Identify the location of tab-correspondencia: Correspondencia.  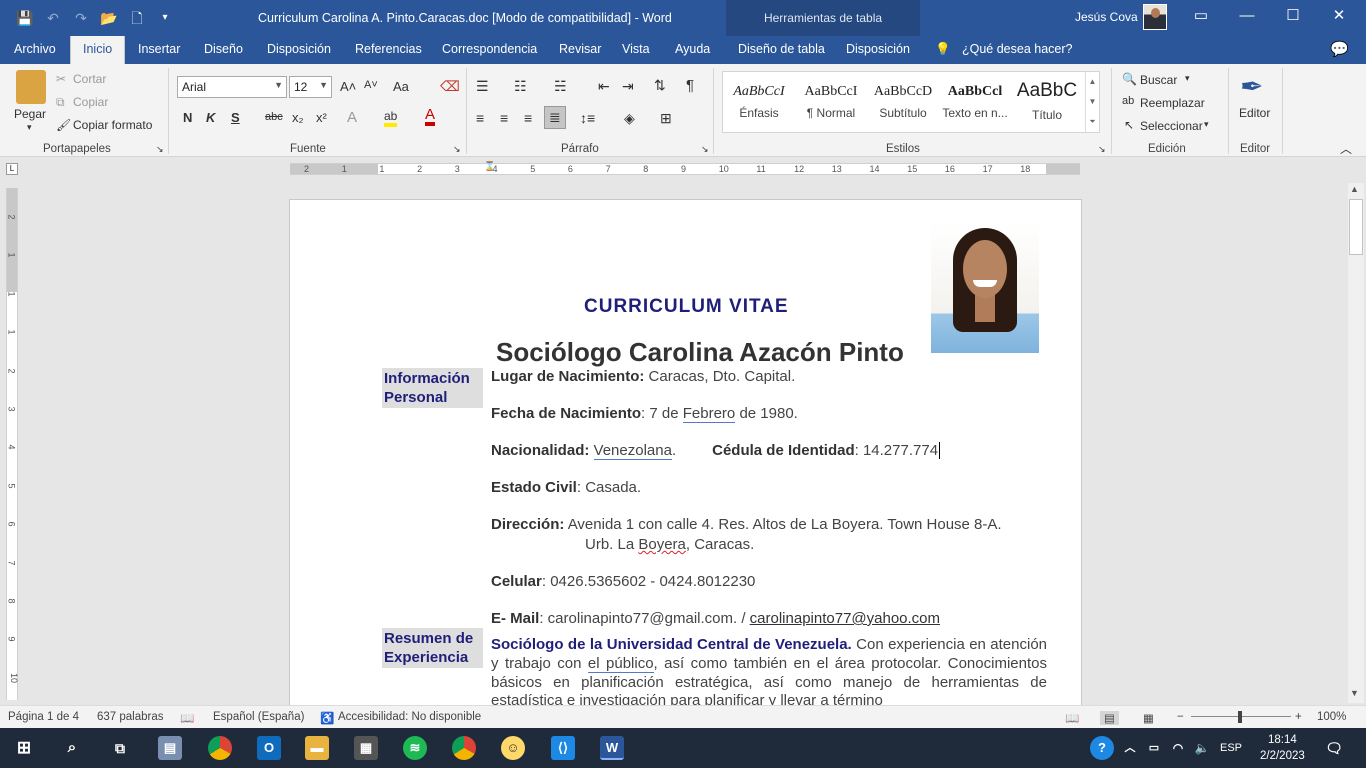
(489, 49).